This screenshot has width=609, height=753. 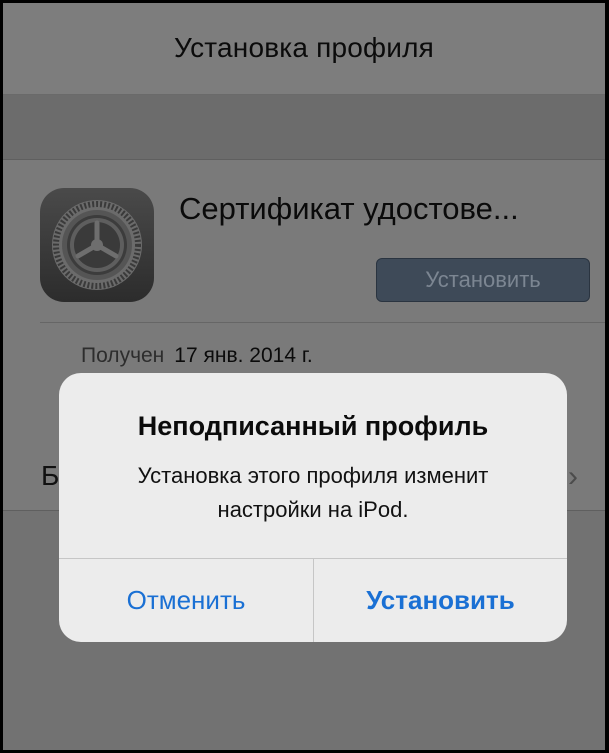 I want to click on settings-gear-icon, so click(x=97, y=245).